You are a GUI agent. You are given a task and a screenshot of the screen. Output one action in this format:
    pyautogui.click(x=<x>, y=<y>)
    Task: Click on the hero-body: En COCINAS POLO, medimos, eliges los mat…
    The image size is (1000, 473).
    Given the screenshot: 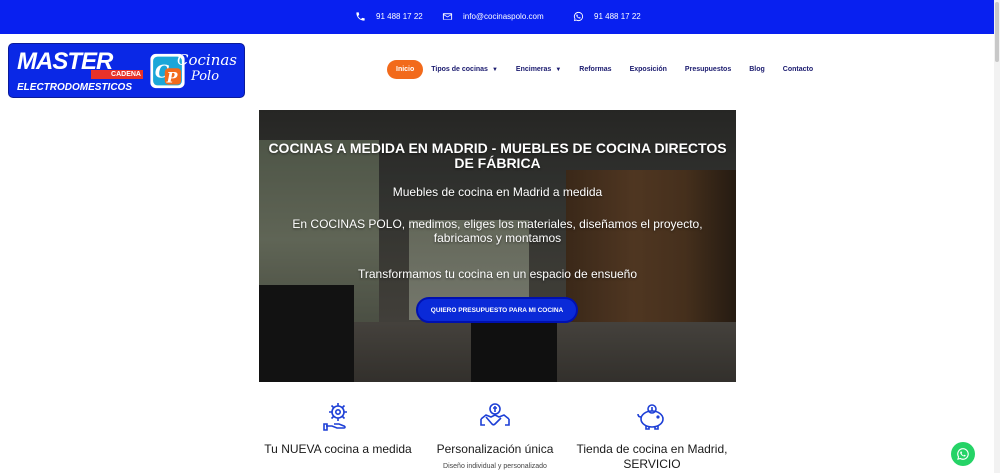 What is the action you would take?
    pyautogui.click(x=497, y=231)
    